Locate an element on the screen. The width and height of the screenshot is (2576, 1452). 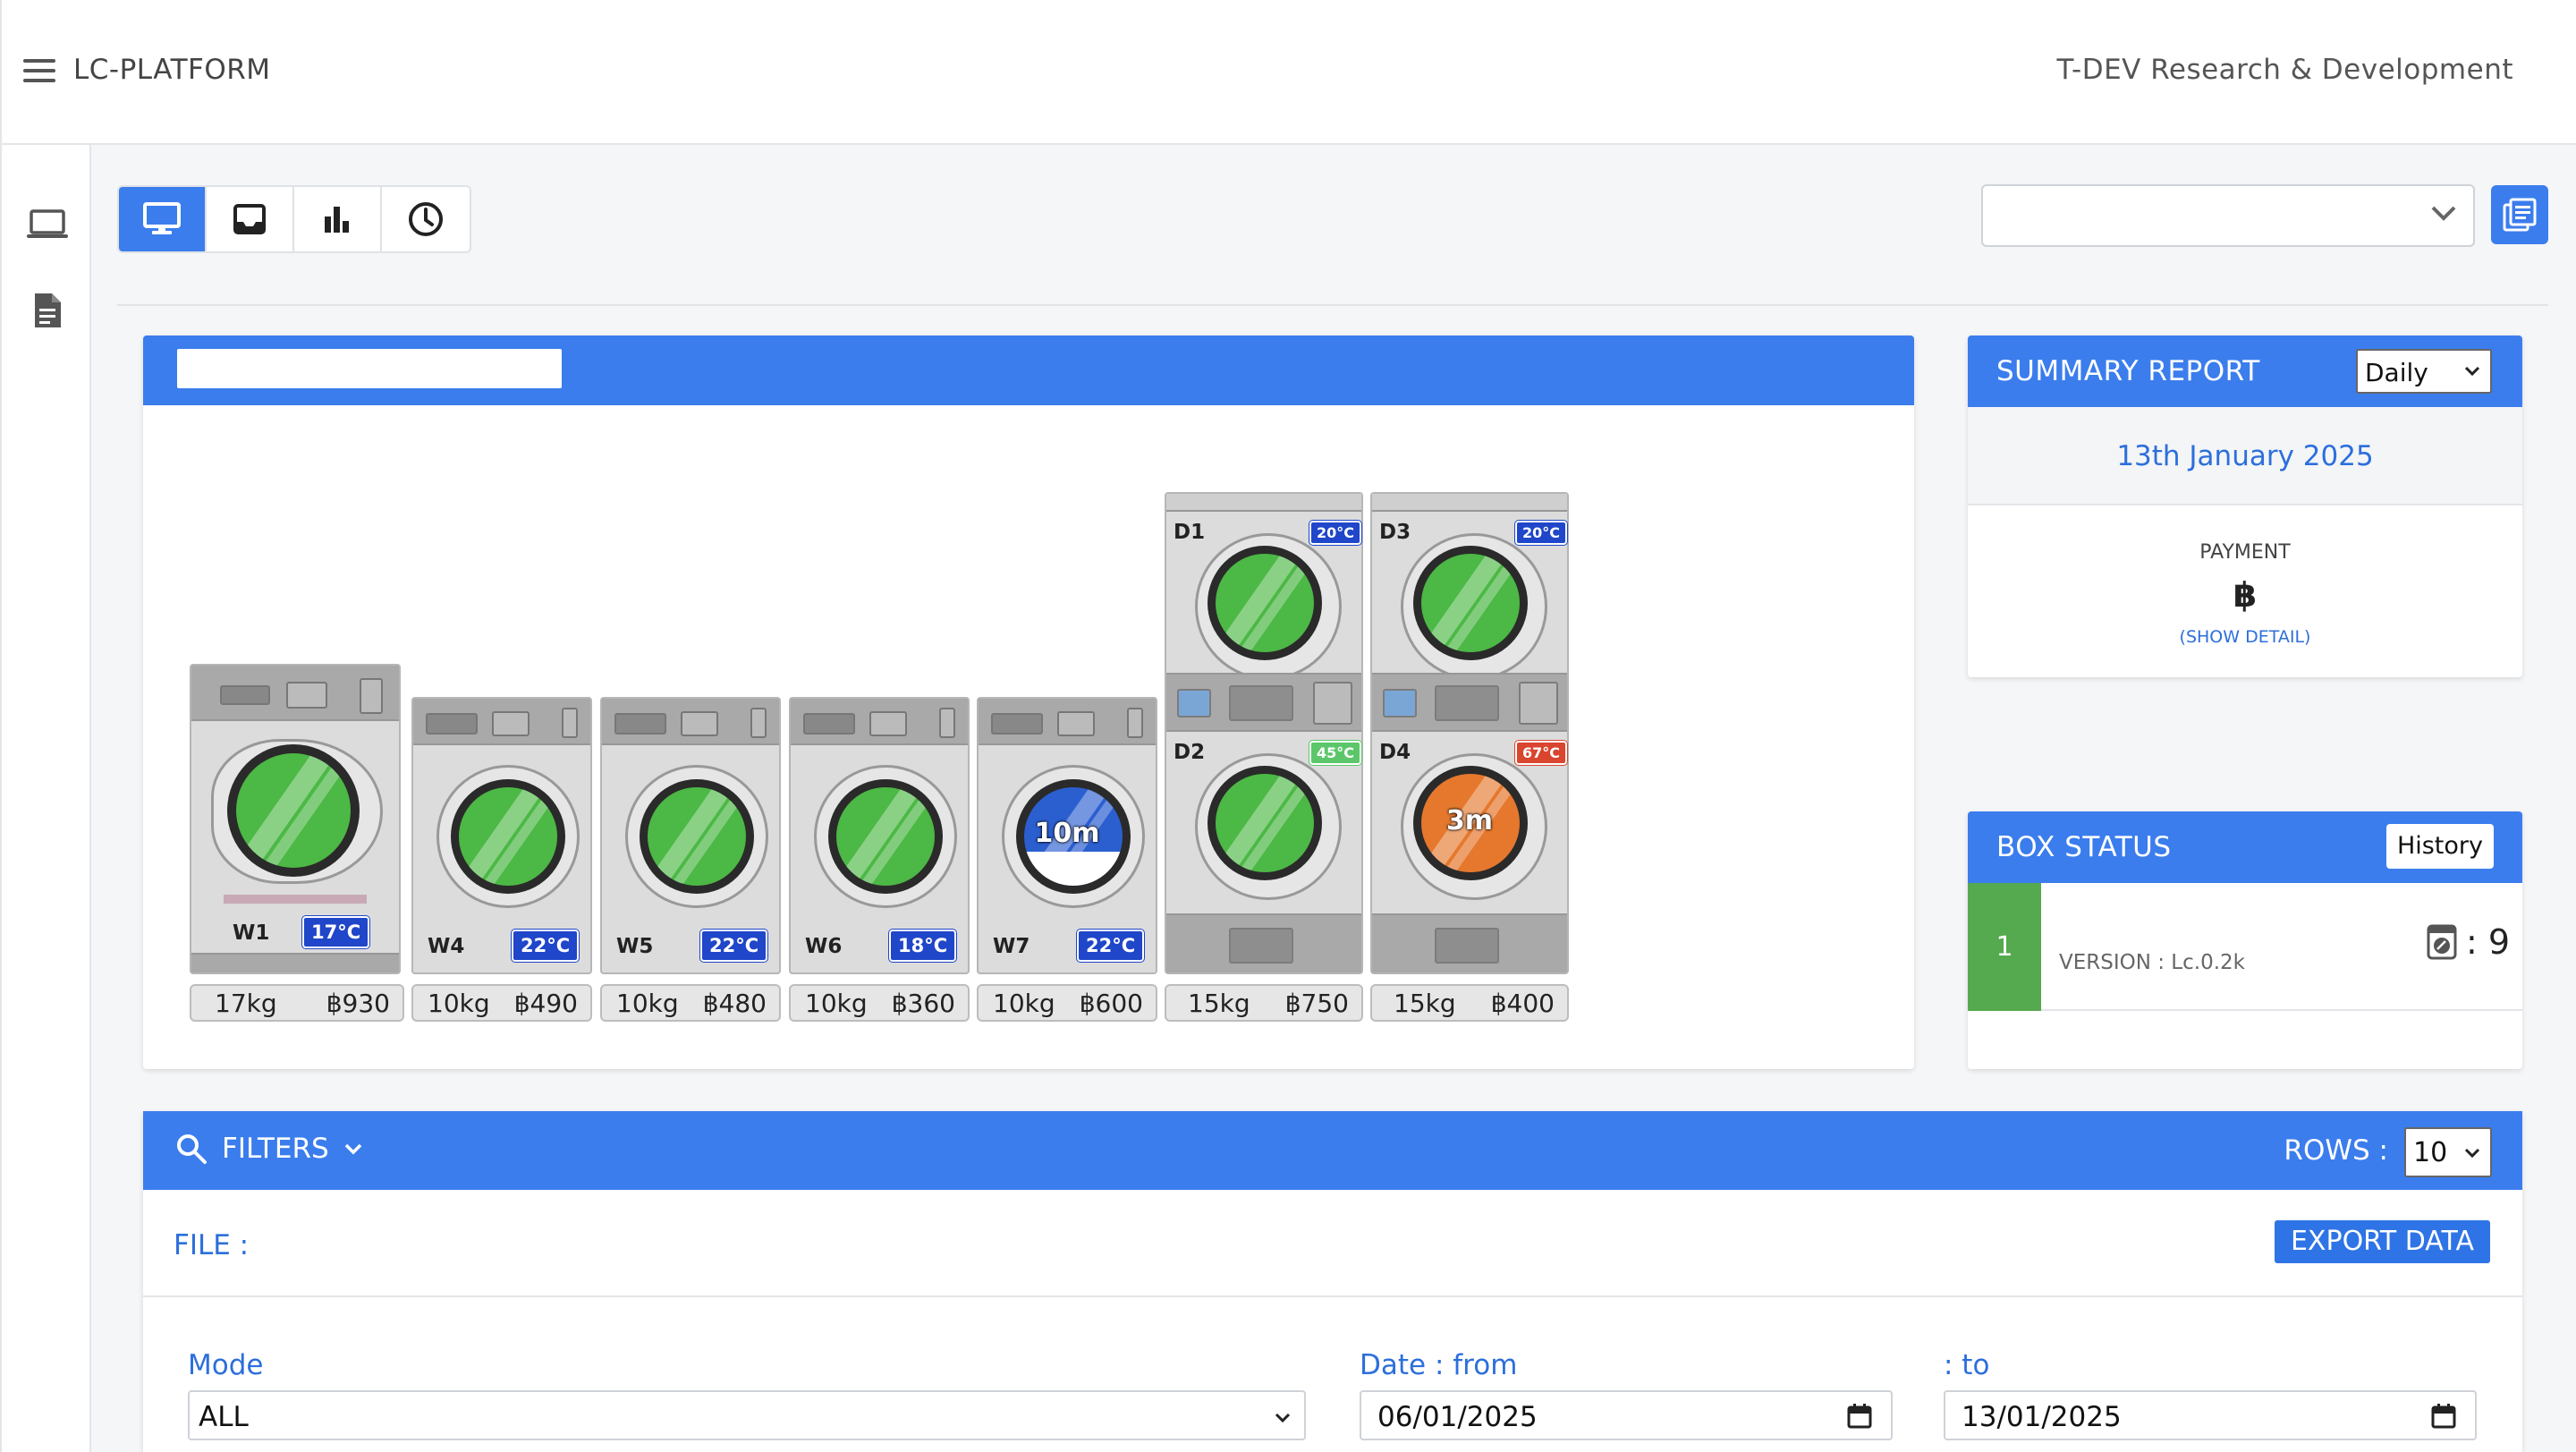
rows-label: ROWS : is located at coordinates (2336, 1150).